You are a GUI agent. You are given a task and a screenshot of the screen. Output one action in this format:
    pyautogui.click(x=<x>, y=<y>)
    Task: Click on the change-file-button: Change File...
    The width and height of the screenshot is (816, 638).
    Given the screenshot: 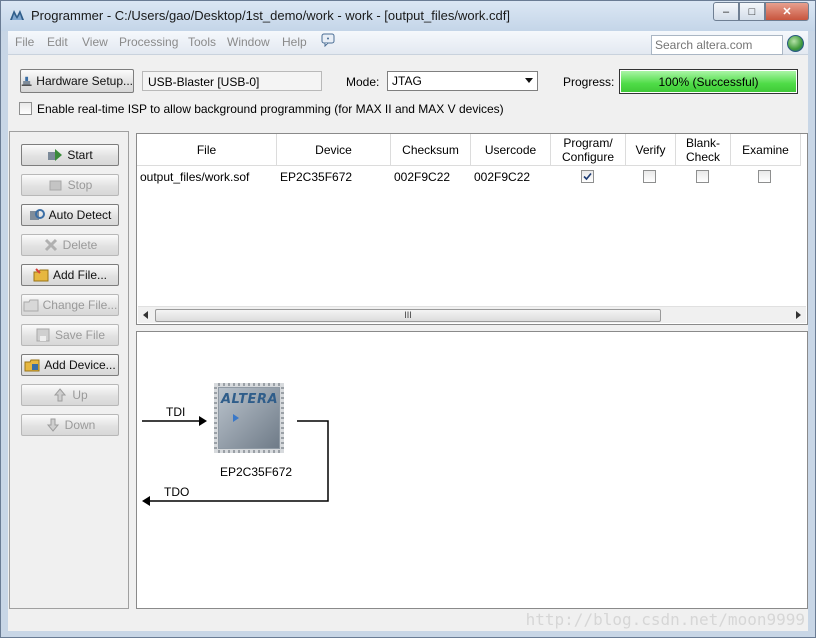 What is the action you would take?
    pyautogui.click(x=70, y=305)
    